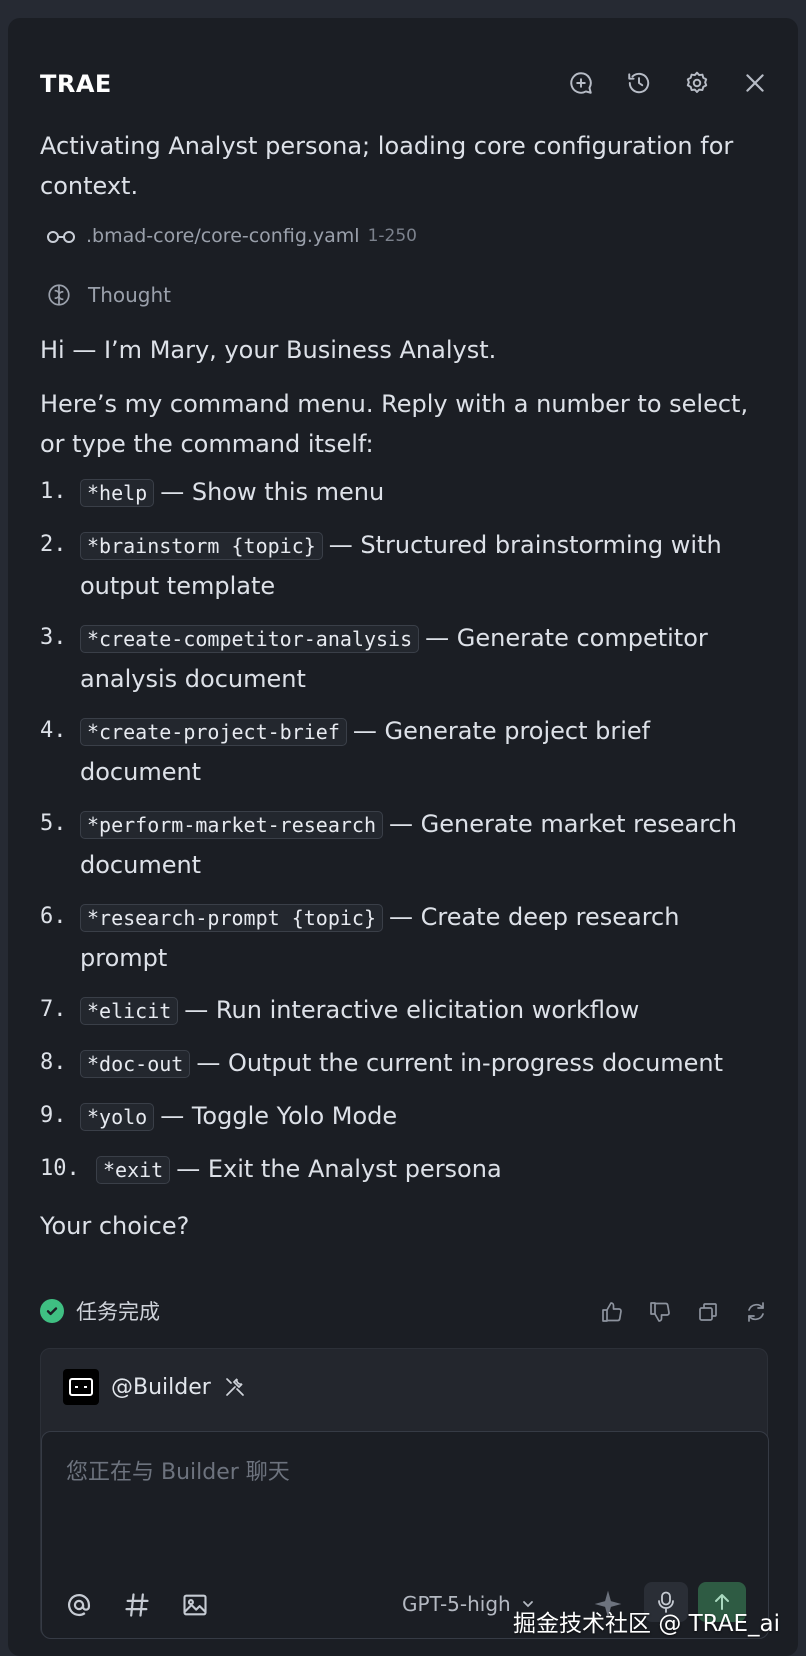 The height and width of the screenshot is (1656, 806). What do you see at coordinates (279, 1116) in the screenshot?
I see `command-desc: — Toggle Yolo Mode` at bounding box center [279, 1116].